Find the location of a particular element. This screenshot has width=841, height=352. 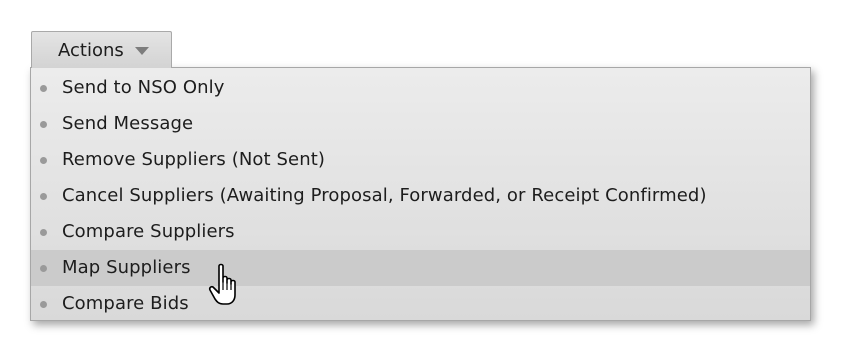

menu-item-send-to-nso-only: Send to NSO Only is located at coordinates (420, 88).